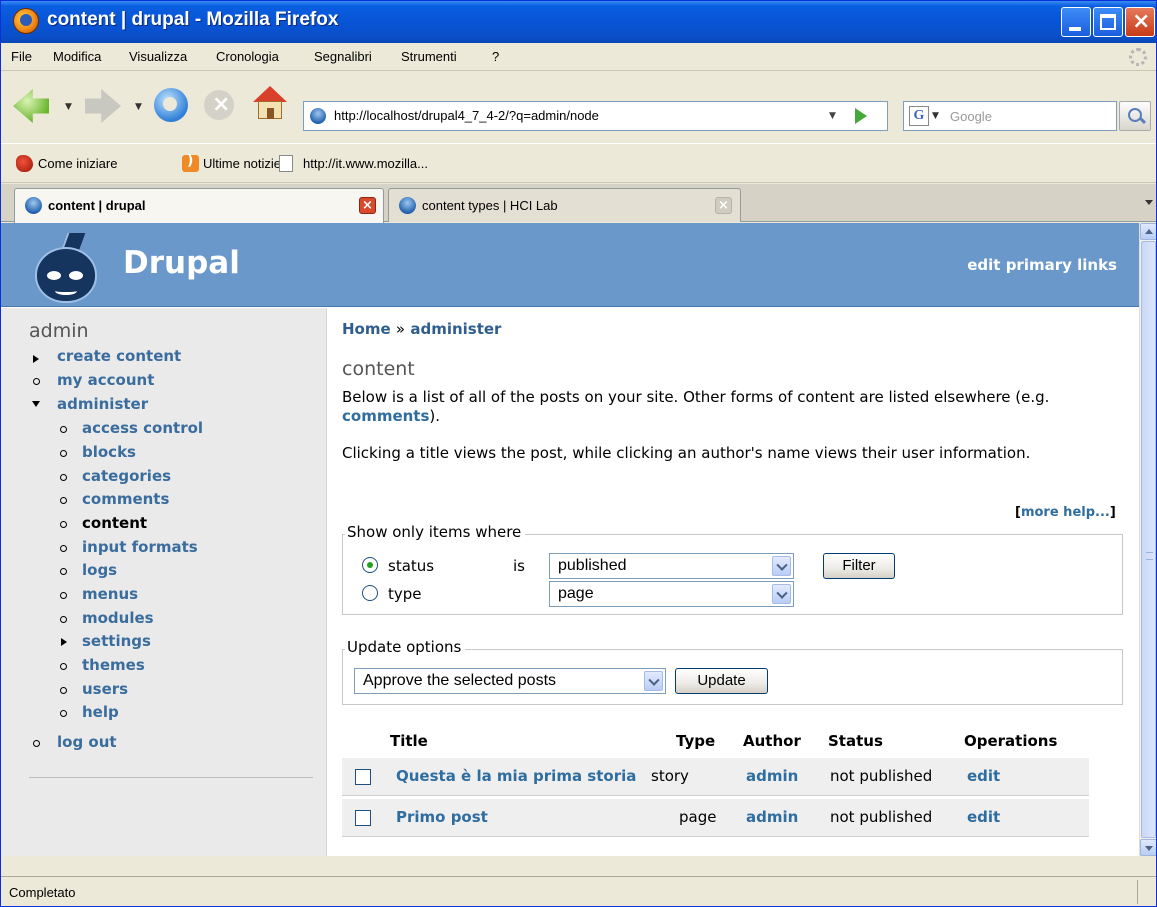 The image size is (1157, 907). Describe the element at coordinates (21, 56) in the screenshot. I see `menu-file: File` at that location.